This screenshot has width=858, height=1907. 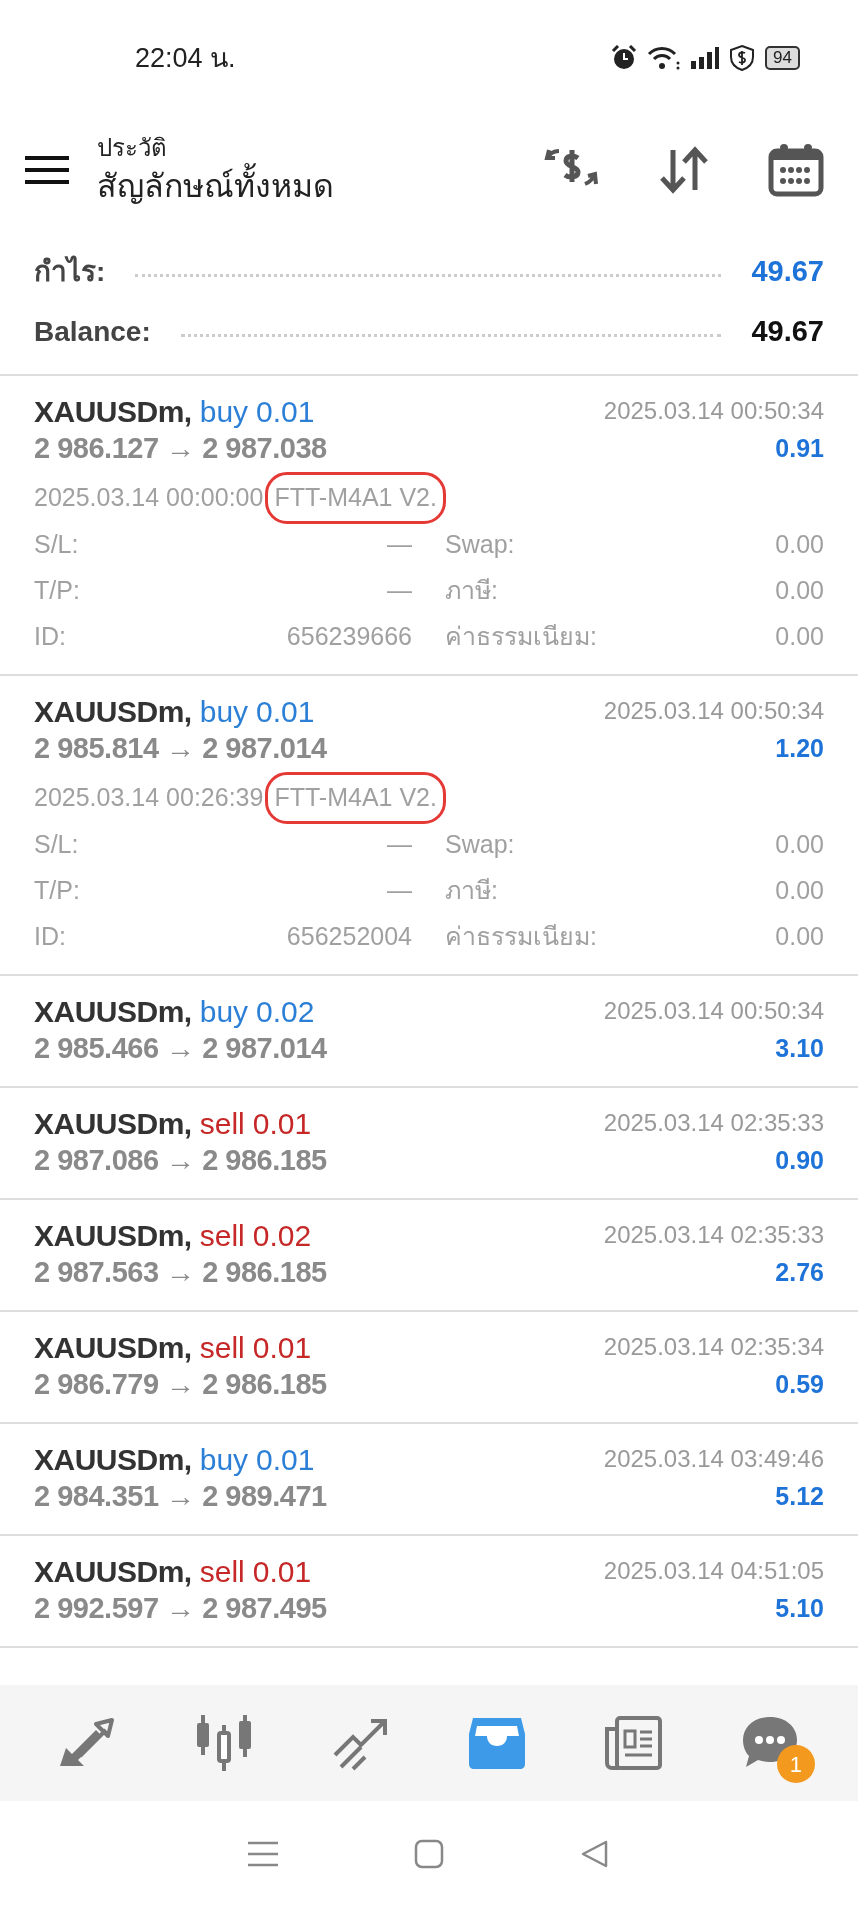 I want to click on open-time: 2025.03.14 00:26:39, so click(x=149, y=798).